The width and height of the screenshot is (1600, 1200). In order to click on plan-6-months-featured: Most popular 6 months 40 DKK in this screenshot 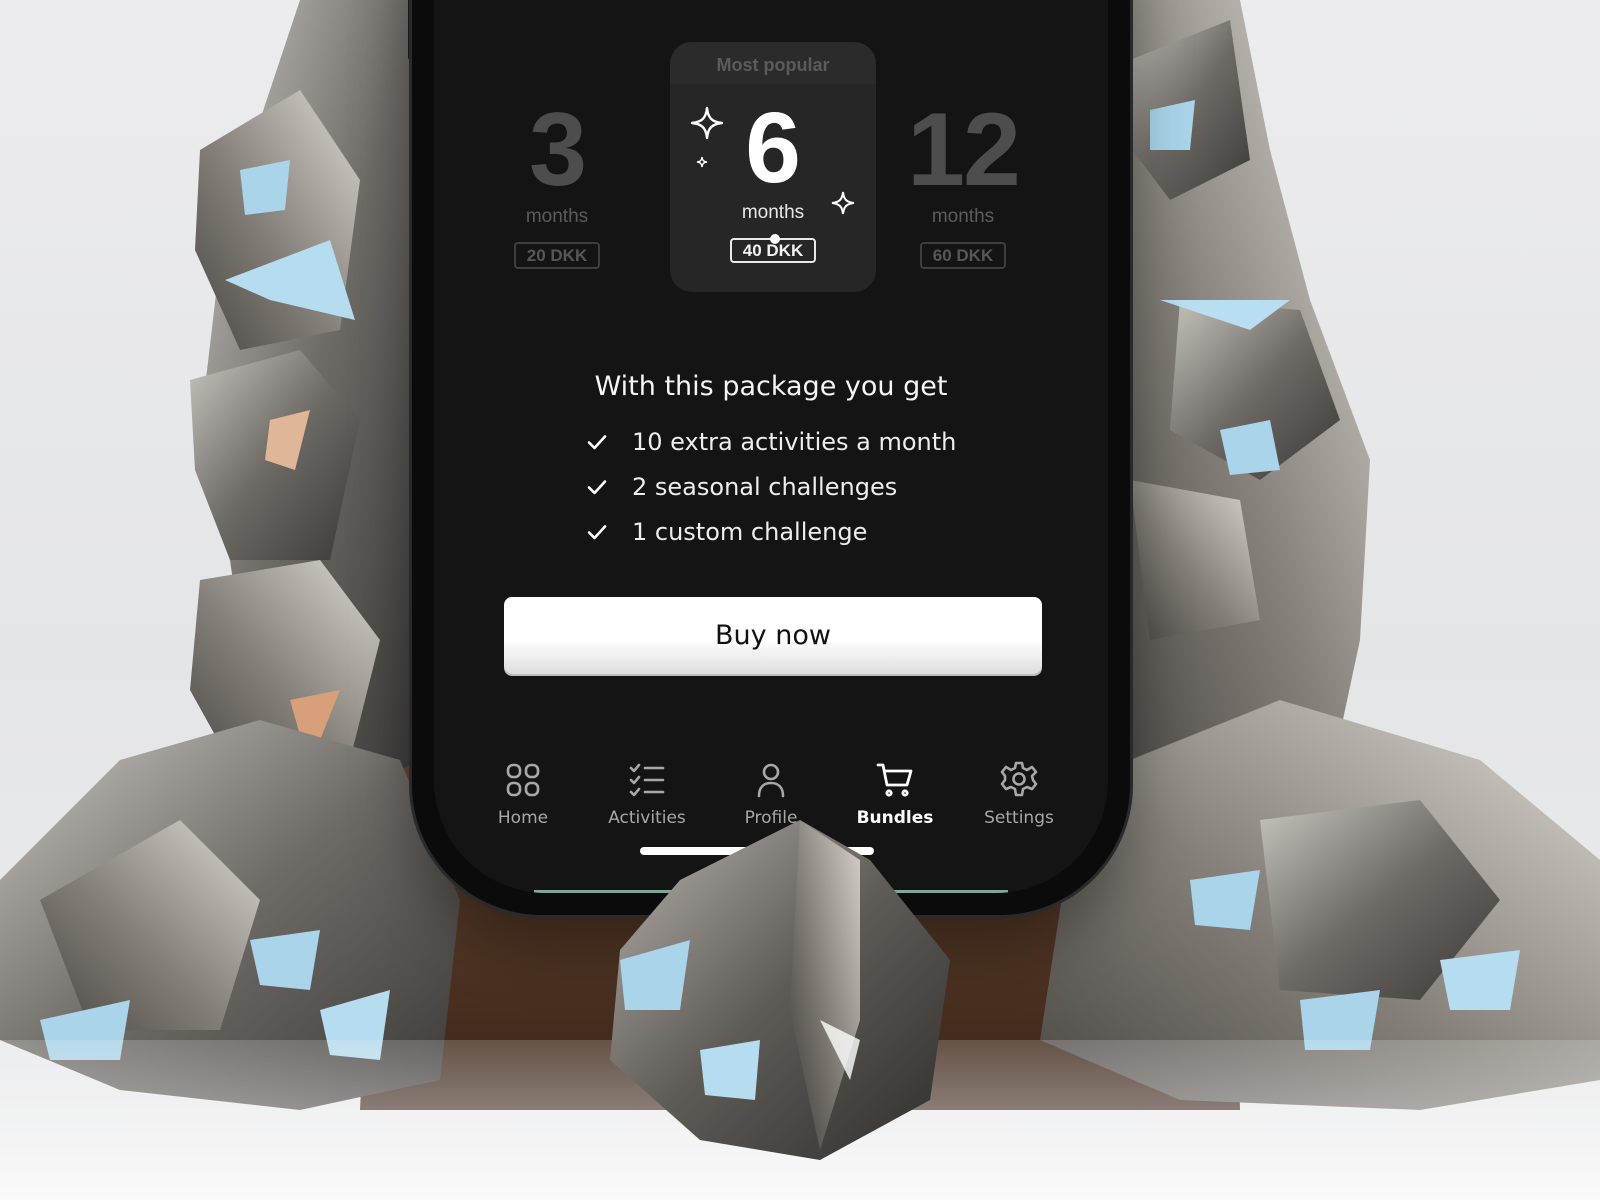, I will do `click(773, 167)`.